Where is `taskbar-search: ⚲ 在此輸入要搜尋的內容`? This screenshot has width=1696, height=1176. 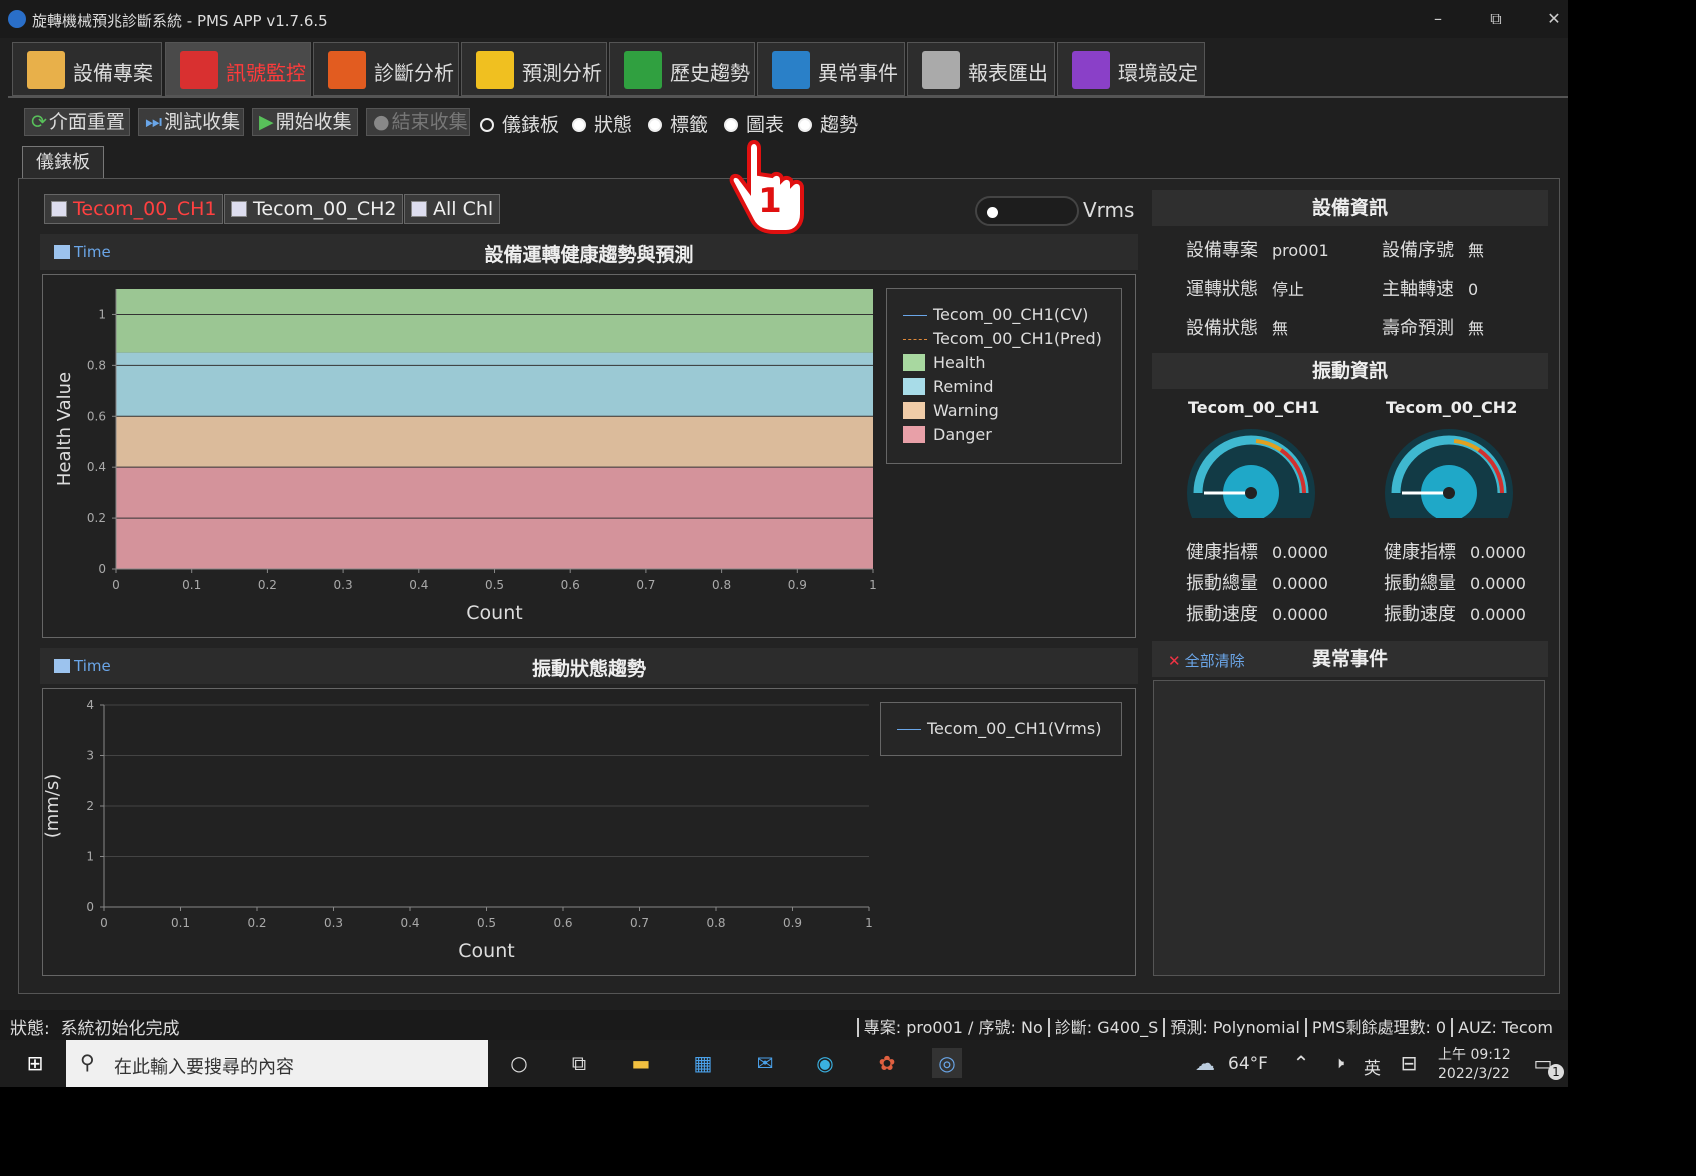
taskbar-search: ⚲ 在此輸入要搜尋的內容 is located at coordinates (277, 1063).